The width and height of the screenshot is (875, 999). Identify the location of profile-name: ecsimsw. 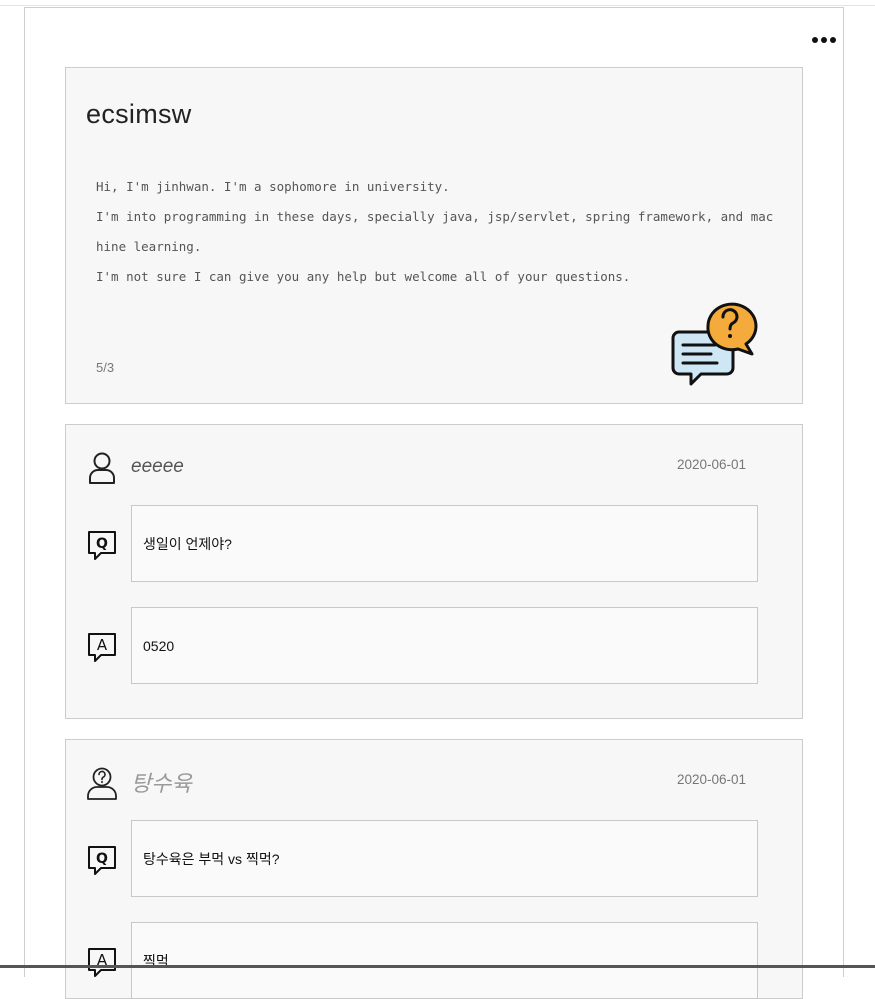
(139, 114).